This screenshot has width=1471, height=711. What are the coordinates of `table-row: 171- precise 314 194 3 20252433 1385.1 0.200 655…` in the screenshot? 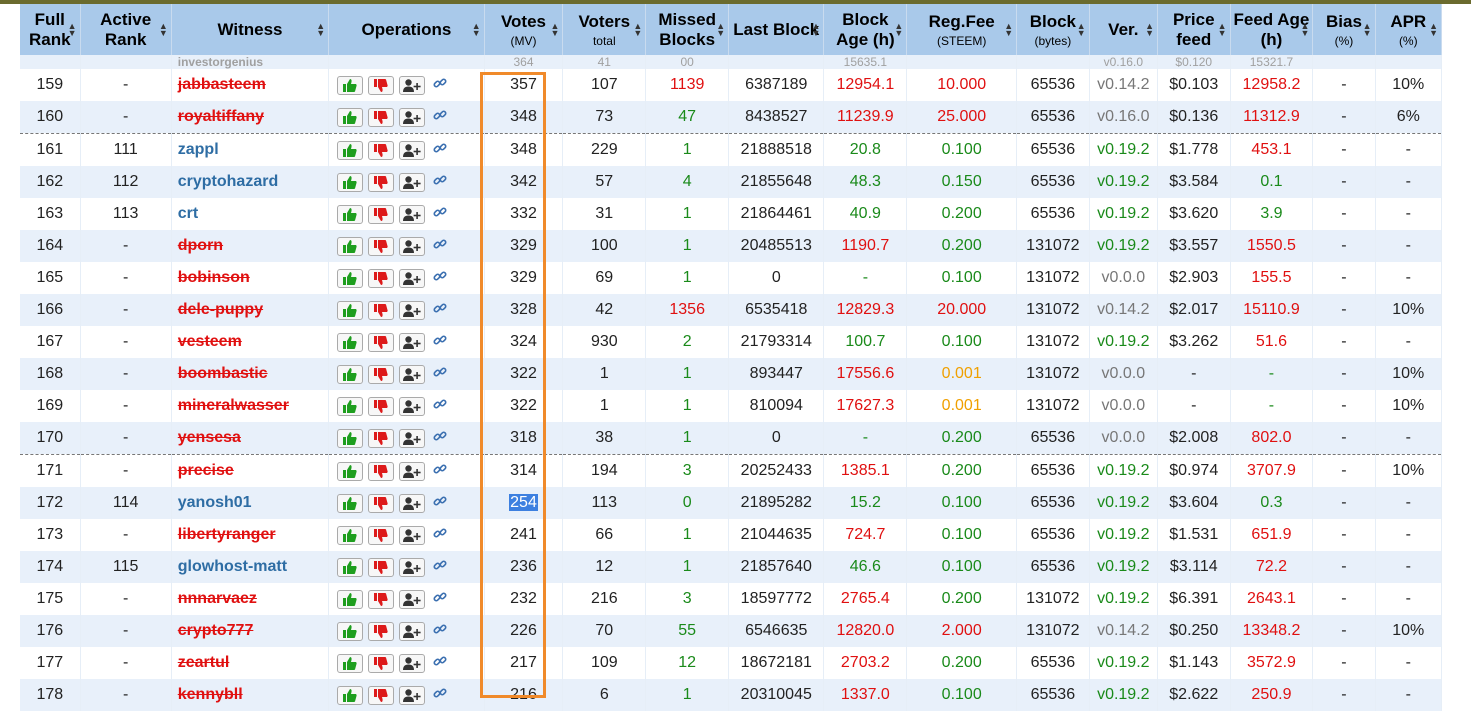 It's located at (731, 470).